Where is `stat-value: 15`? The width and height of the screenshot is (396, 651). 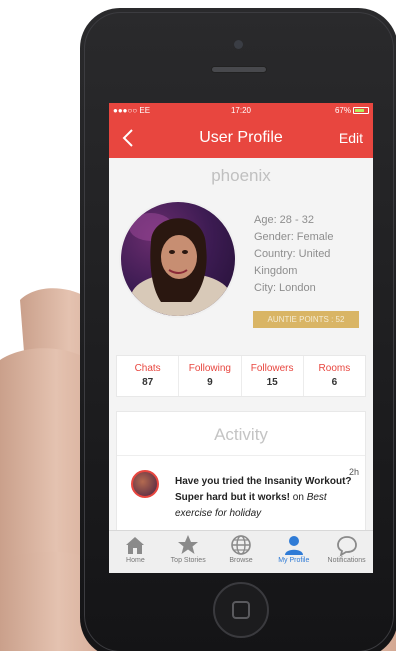
stat-value: 15 is located at coordinates (272, 382).